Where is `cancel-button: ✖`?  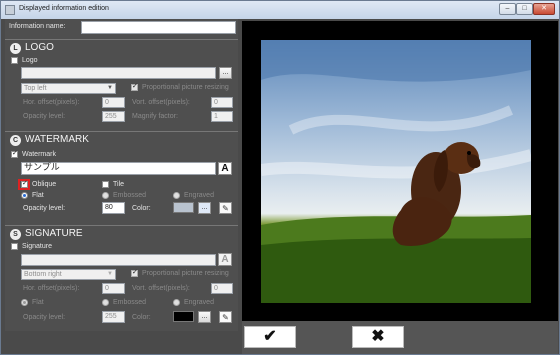
cancel-button: ✖ is located at coordinates (378, 337).